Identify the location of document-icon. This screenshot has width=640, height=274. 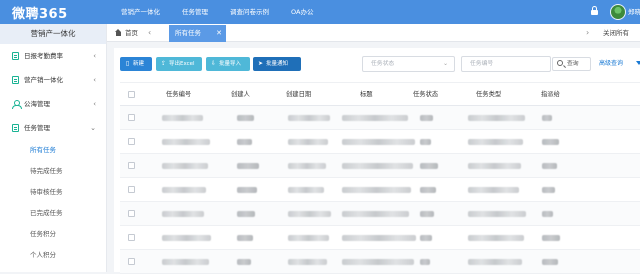
(15, 128).